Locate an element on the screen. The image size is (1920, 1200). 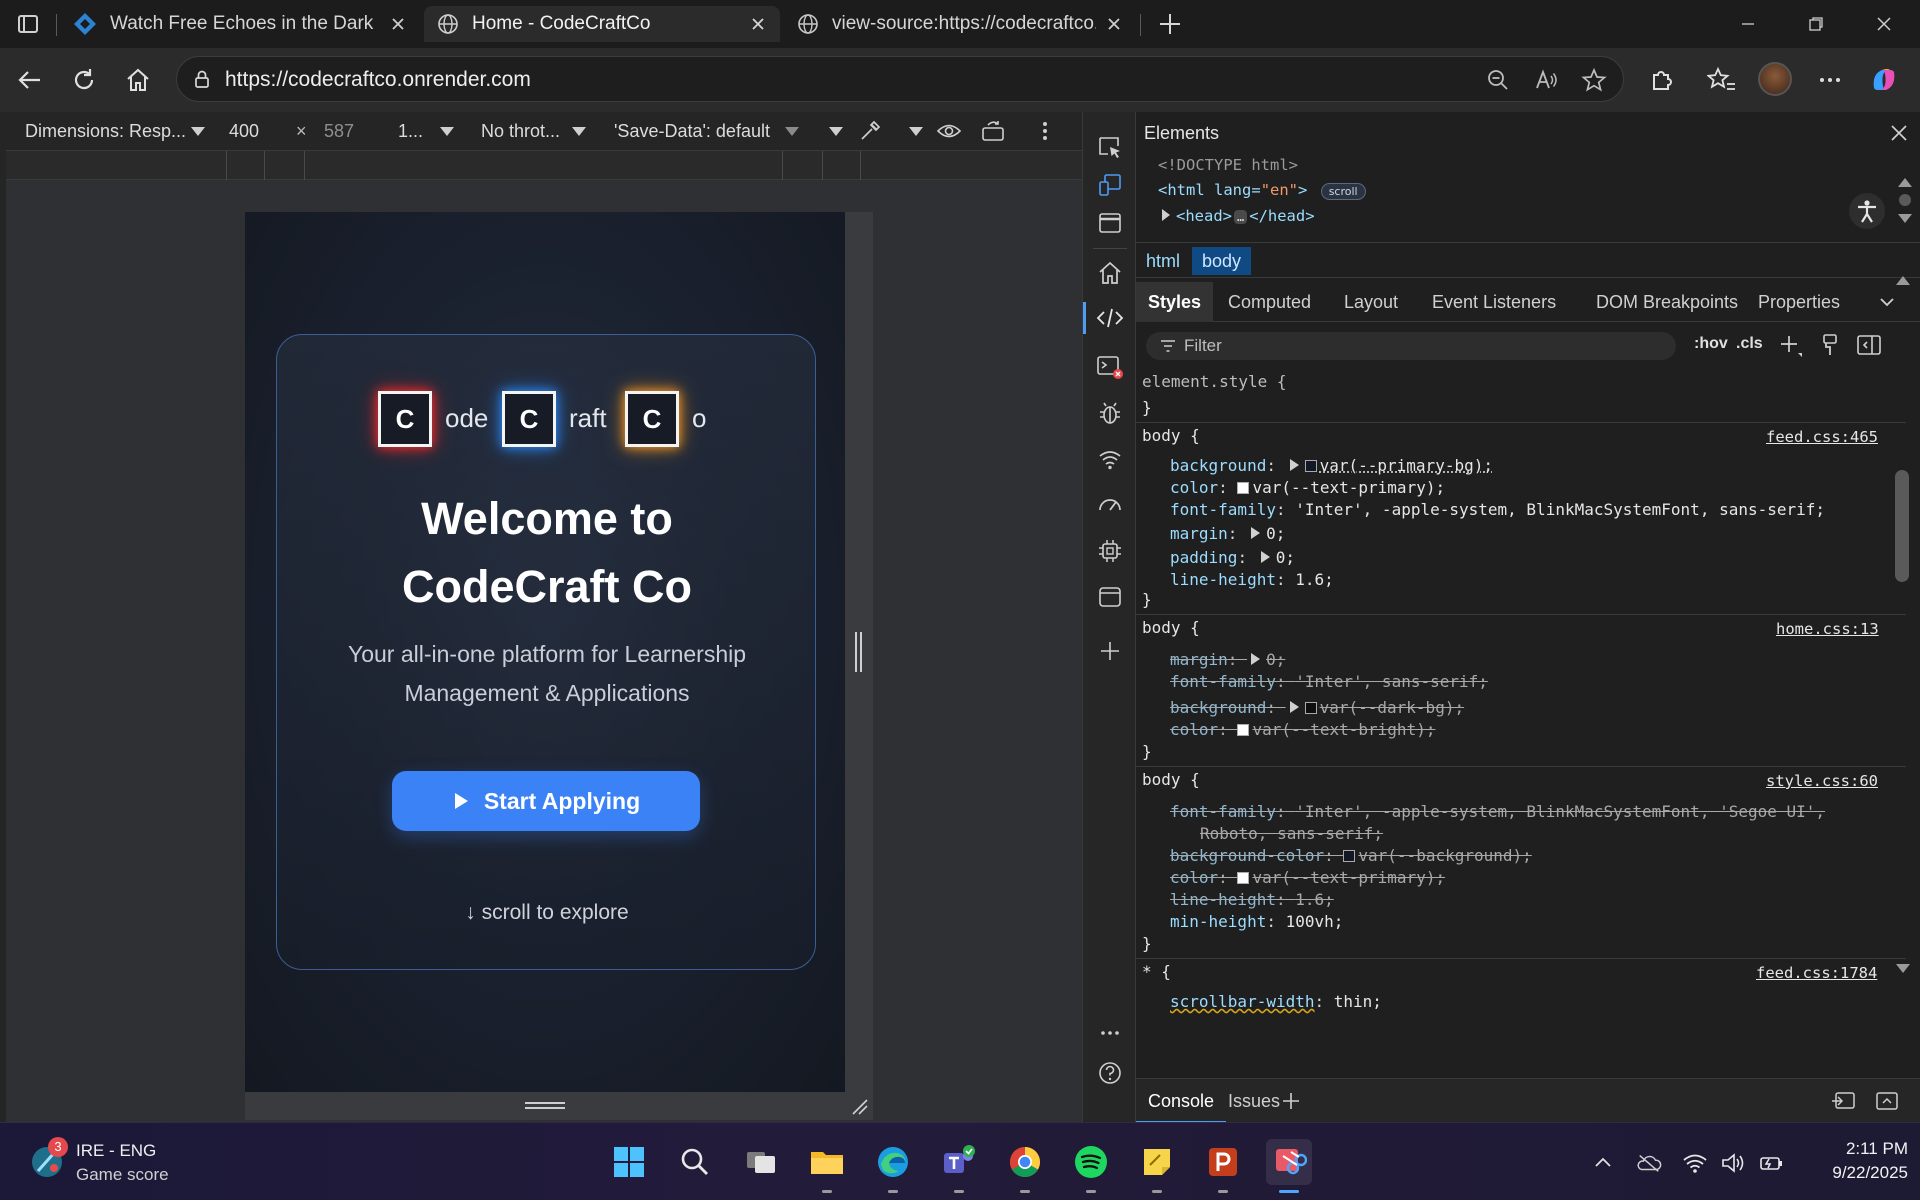
rule-source-link: feed.css:1784 is located at coordinates (1816, 973).